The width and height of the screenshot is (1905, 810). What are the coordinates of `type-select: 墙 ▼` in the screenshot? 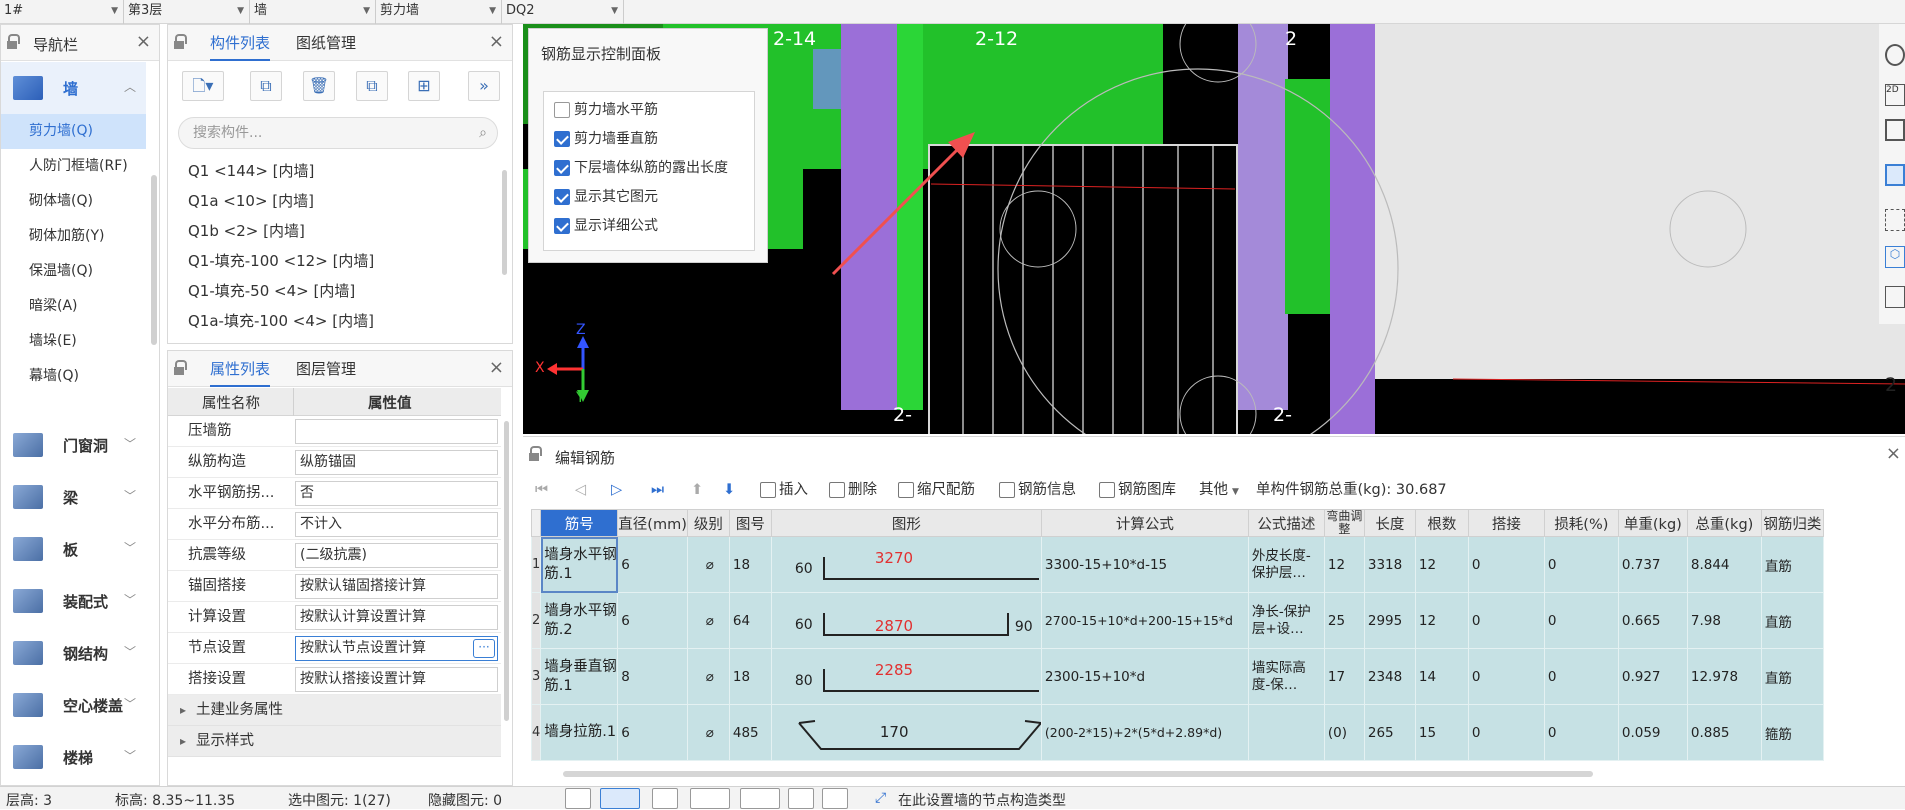 It's located at (313, 12).